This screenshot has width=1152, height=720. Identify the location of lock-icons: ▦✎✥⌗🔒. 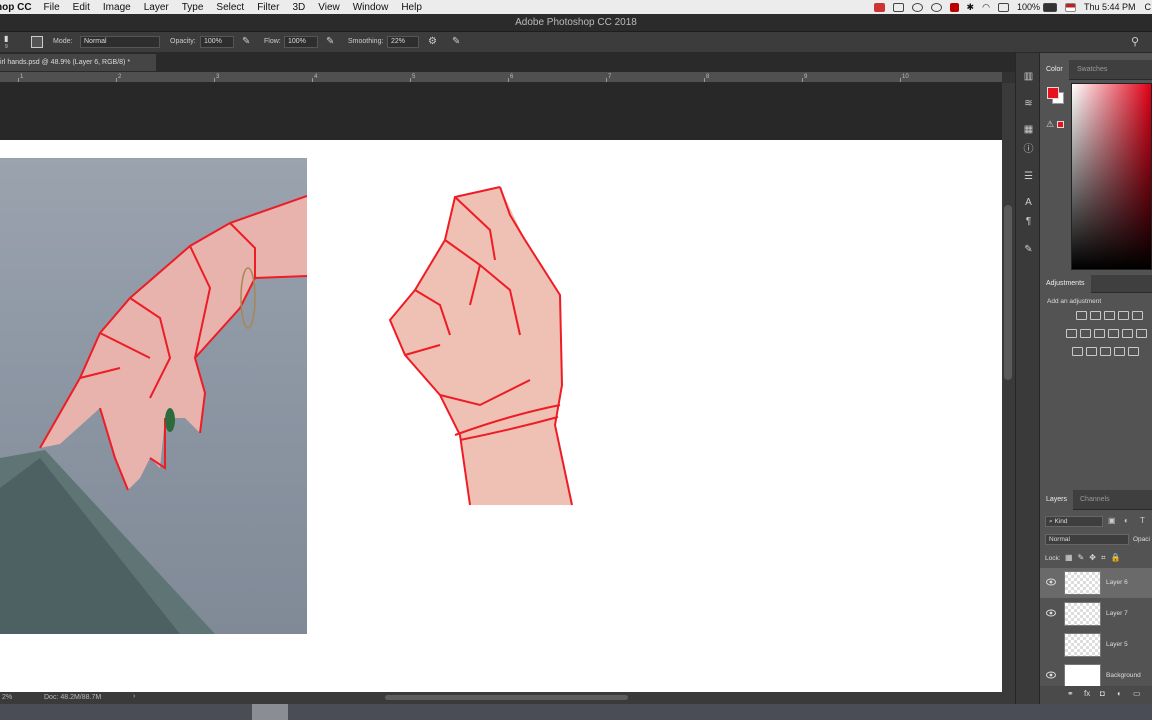
(1095, 558).